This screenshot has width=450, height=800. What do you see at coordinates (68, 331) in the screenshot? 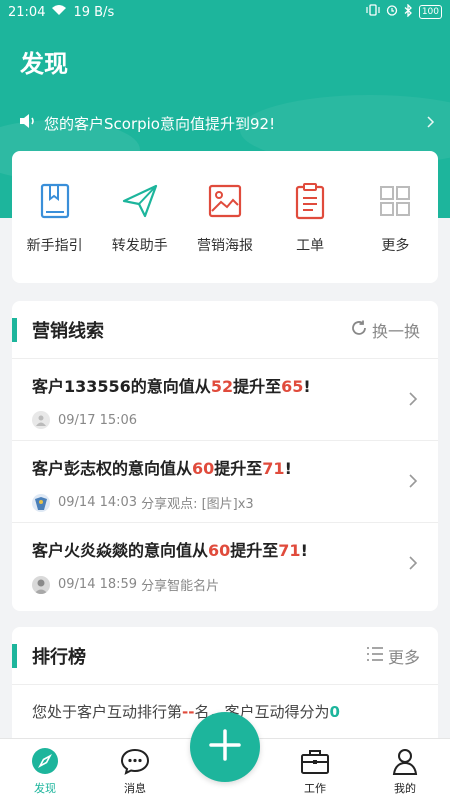
I see `leads-title: 营销线索` at bounding box center [68, 331].